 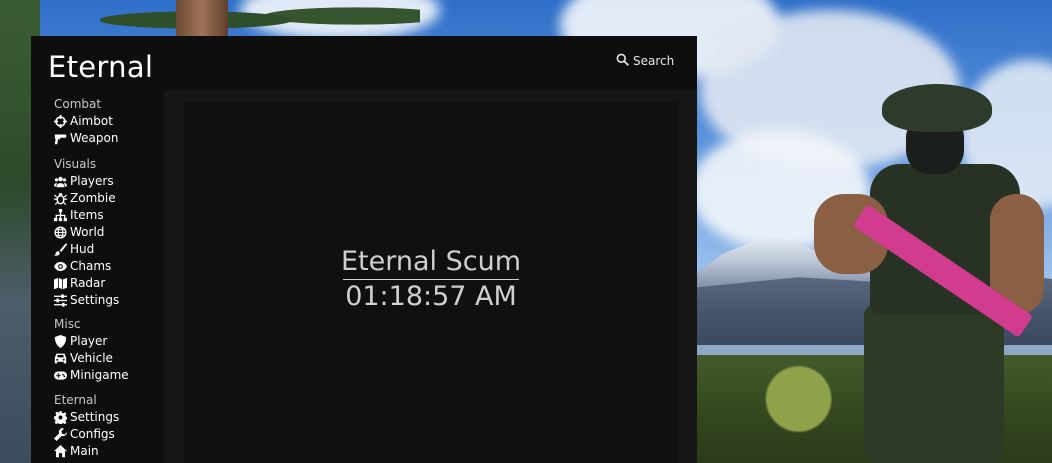 I want to click on pistol-icon, so click(x=62, y=138).